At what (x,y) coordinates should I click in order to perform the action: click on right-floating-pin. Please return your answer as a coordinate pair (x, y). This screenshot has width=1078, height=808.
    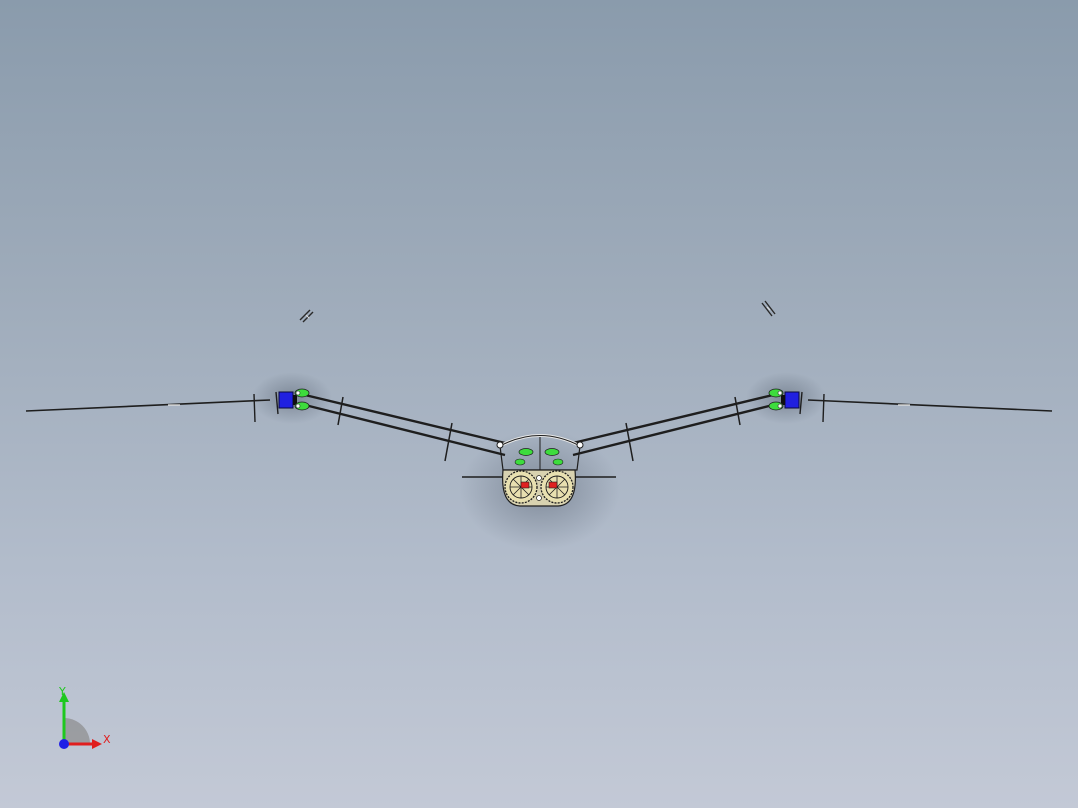
    Looking at the image, I should click on (768, 308).